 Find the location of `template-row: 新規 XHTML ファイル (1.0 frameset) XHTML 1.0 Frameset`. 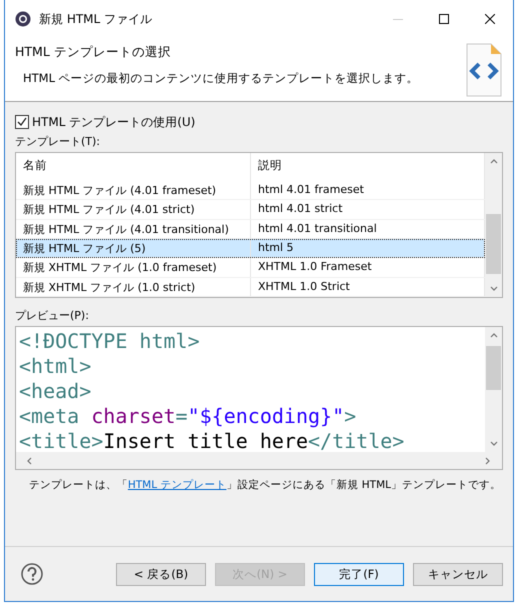

template-row: 新規 XHTML ファイル (1.0 frameset) XHTML 1.0 Frameset is located at coordinates (250, 268).